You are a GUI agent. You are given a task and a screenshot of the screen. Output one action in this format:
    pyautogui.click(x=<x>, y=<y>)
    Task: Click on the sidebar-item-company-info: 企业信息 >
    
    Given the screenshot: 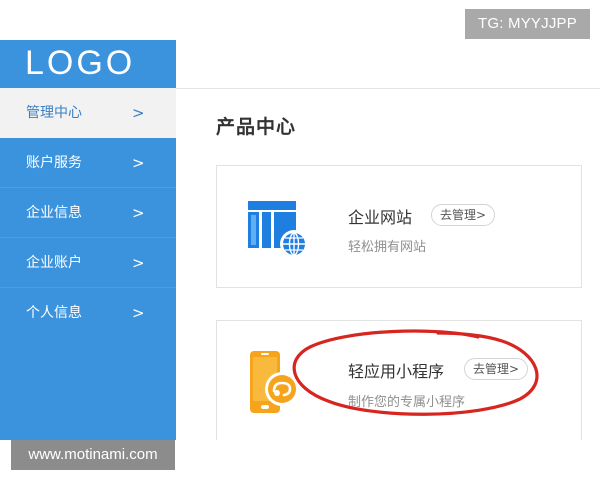 What is the action you would take?
    pyautogui.click(x=88, y=213)
    